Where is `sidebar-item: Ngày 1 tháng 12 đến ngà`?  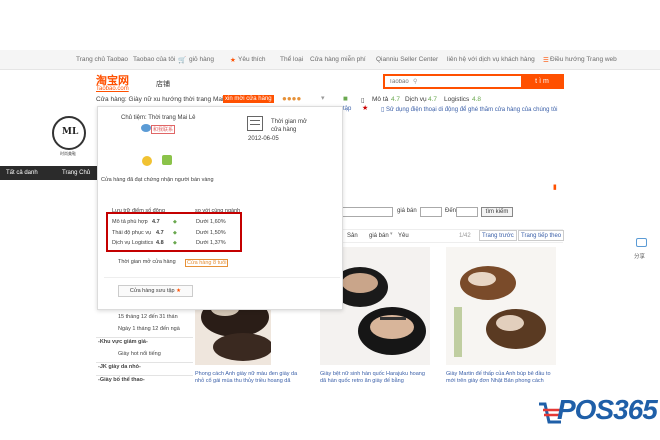 sidebar-item: Ngày 1 tháng 12 đến ngà is located at coordinates (149, 329).